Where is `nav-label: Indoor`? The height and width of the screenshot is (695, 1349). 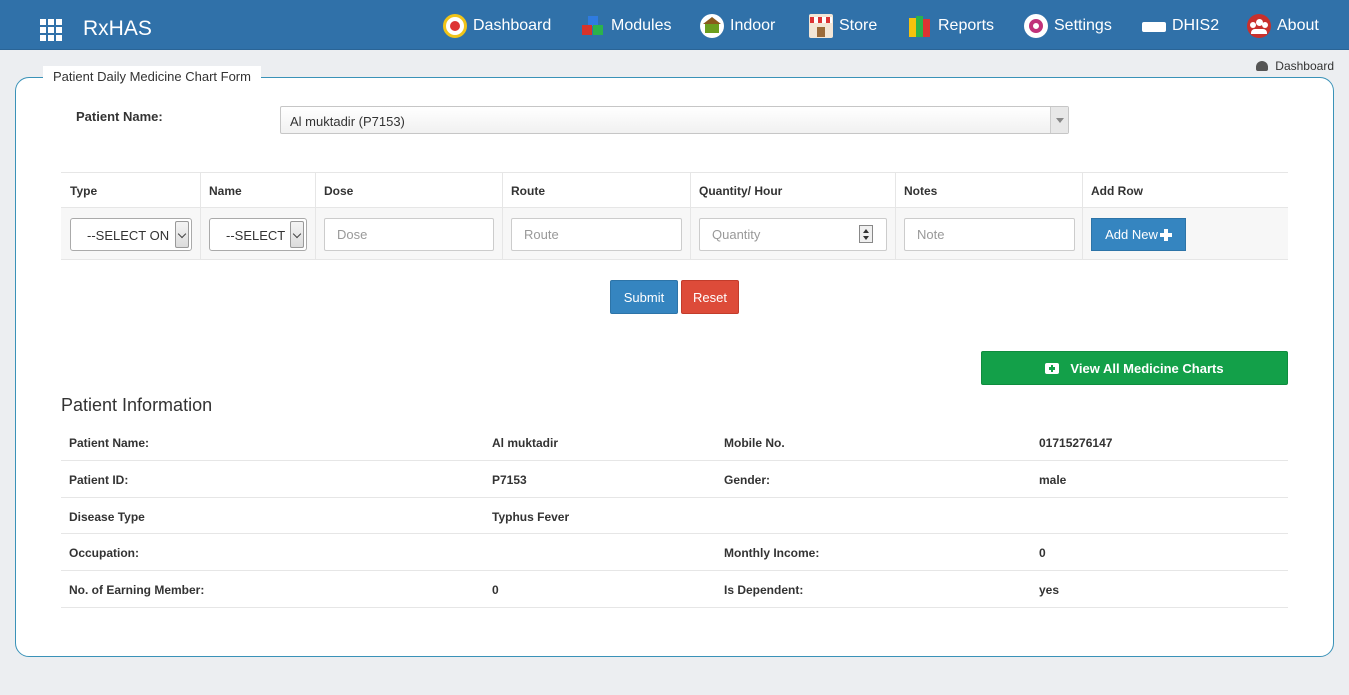
nav-label: Indoor is located at coordinates (753, 25).